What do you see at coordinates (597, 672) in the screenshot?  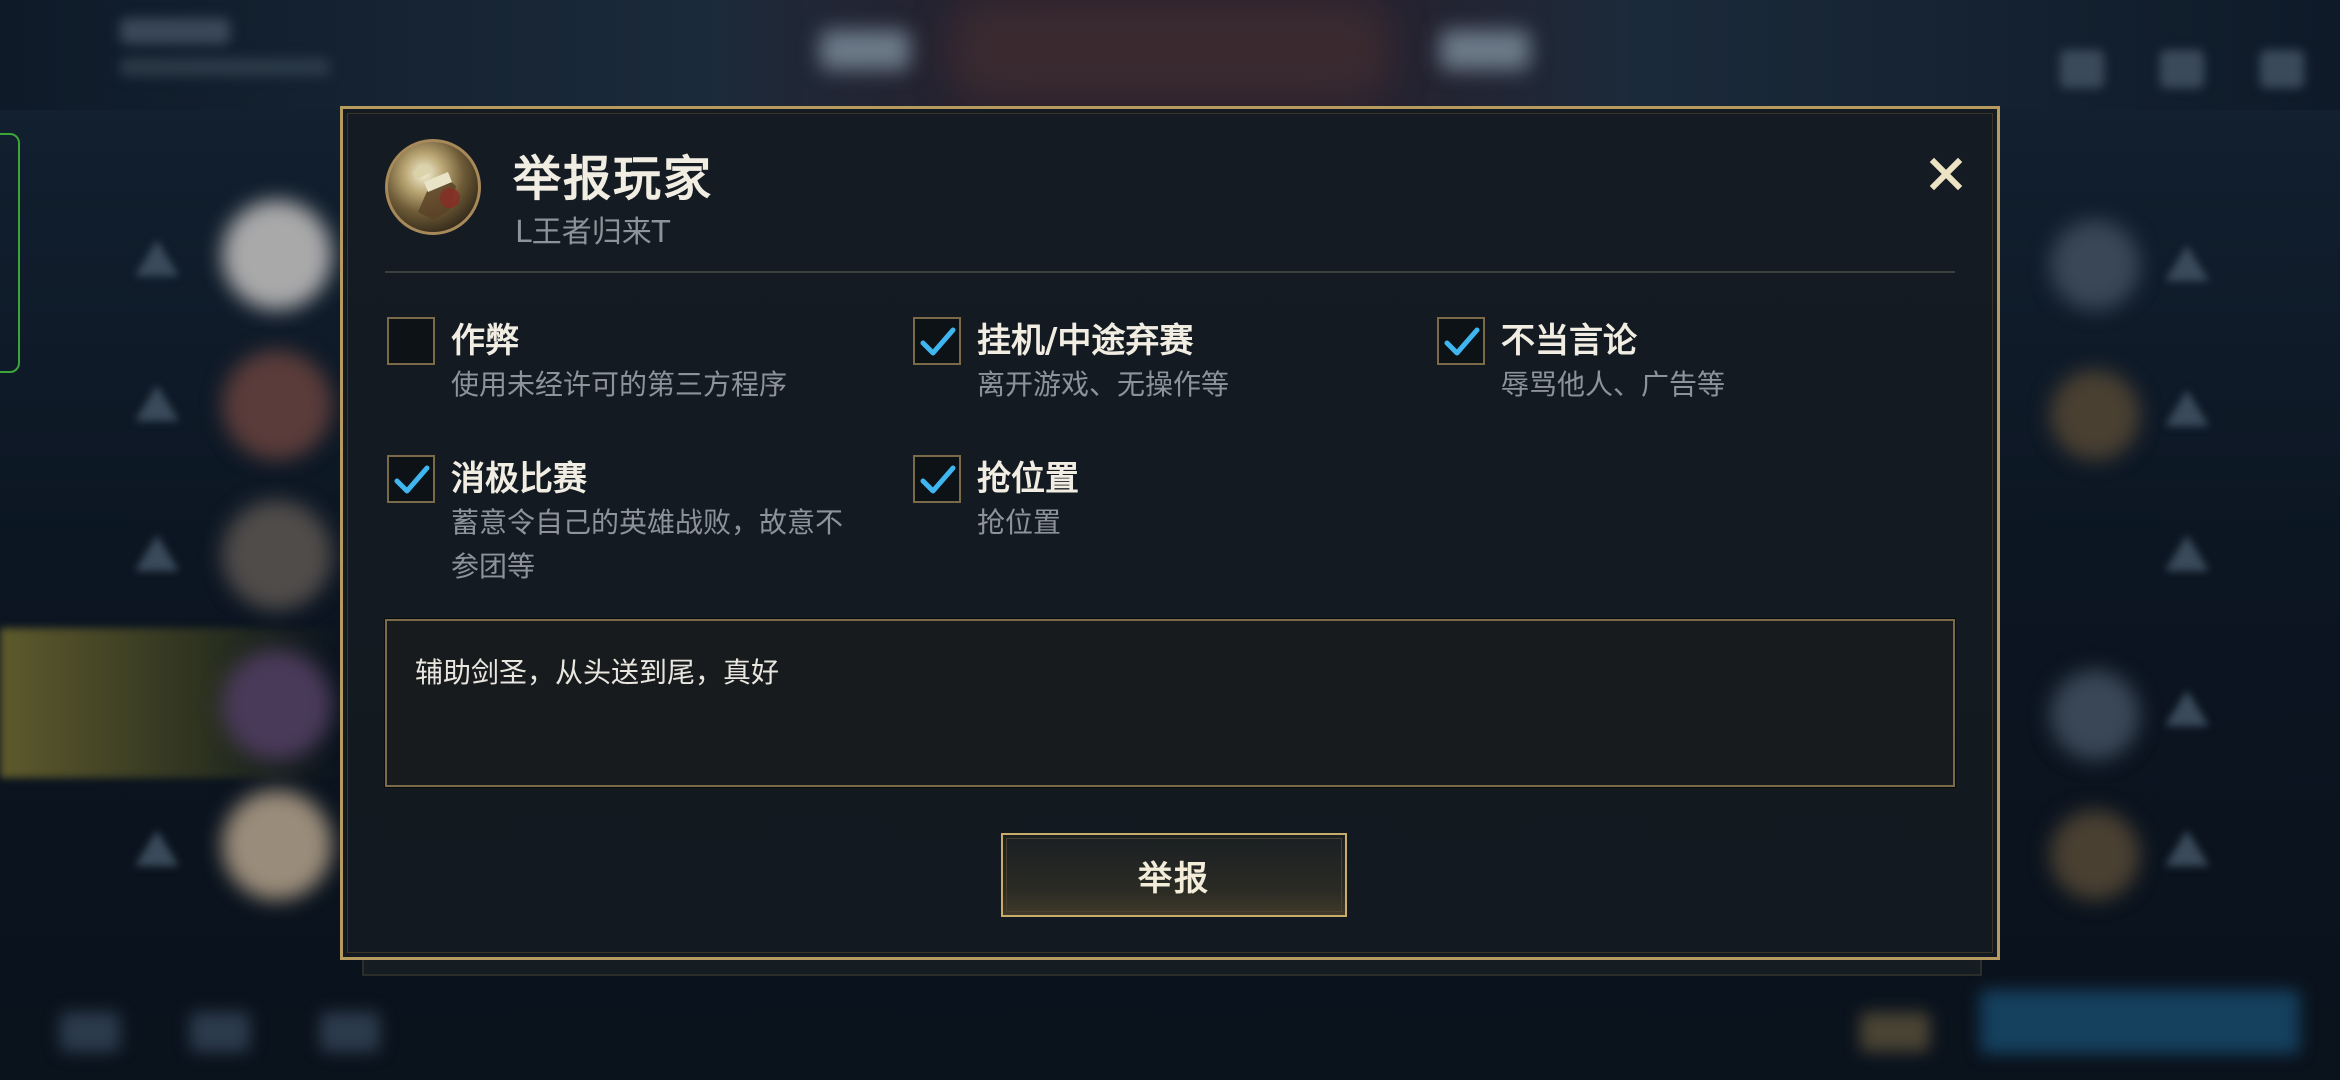 I see `report-comment-text: 辅助剑圣，从头送到尾，真好` at bounding box center [597, 672].